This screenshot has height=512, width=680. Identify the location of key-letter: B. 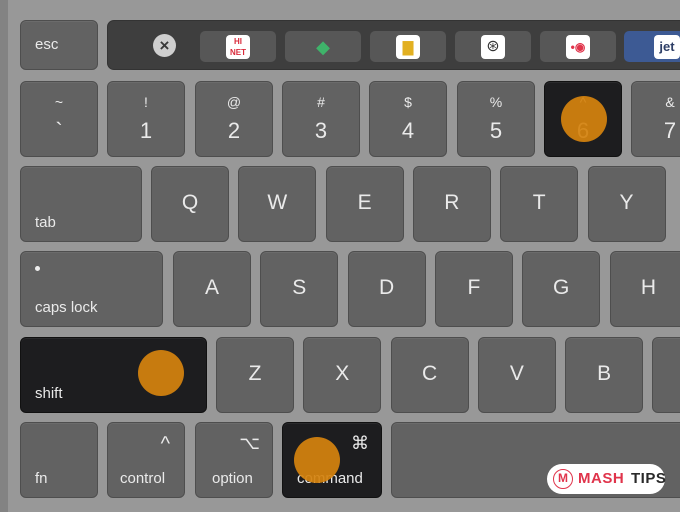
(604, 373).